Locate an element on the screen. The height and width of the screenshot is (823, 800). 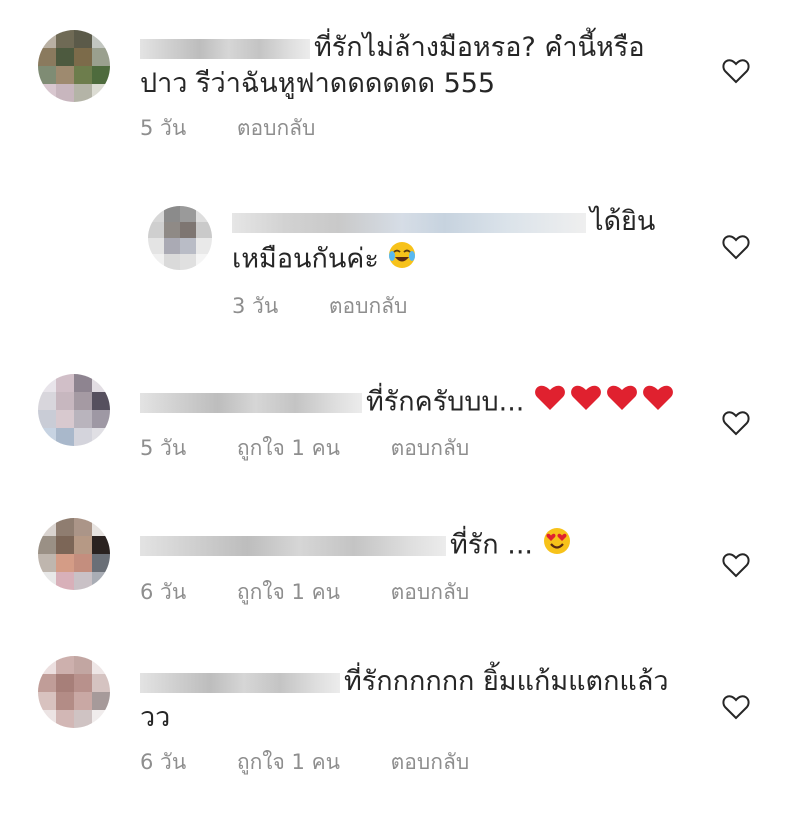
comment-body: ที่รัก ... 6 วัน ถูกใจ 1 คน ตอบกลับ is located at coordinates (410, 567).